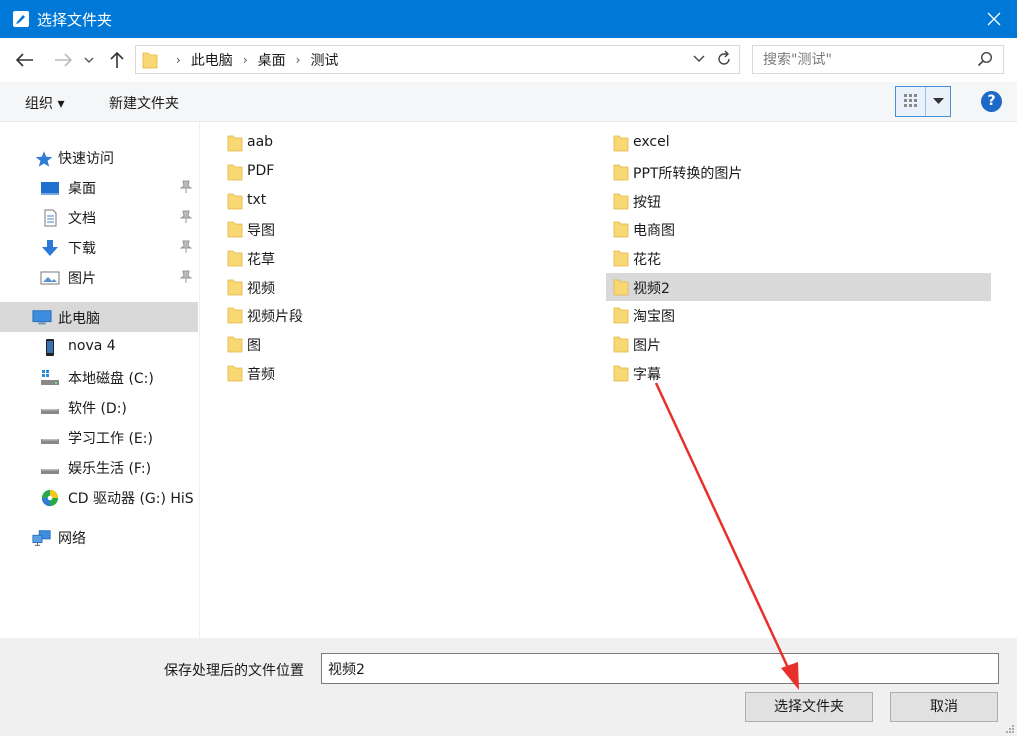  Describe the element at coordinates (660, 668) in the screenshot. I see `folder-path-input` at that location.